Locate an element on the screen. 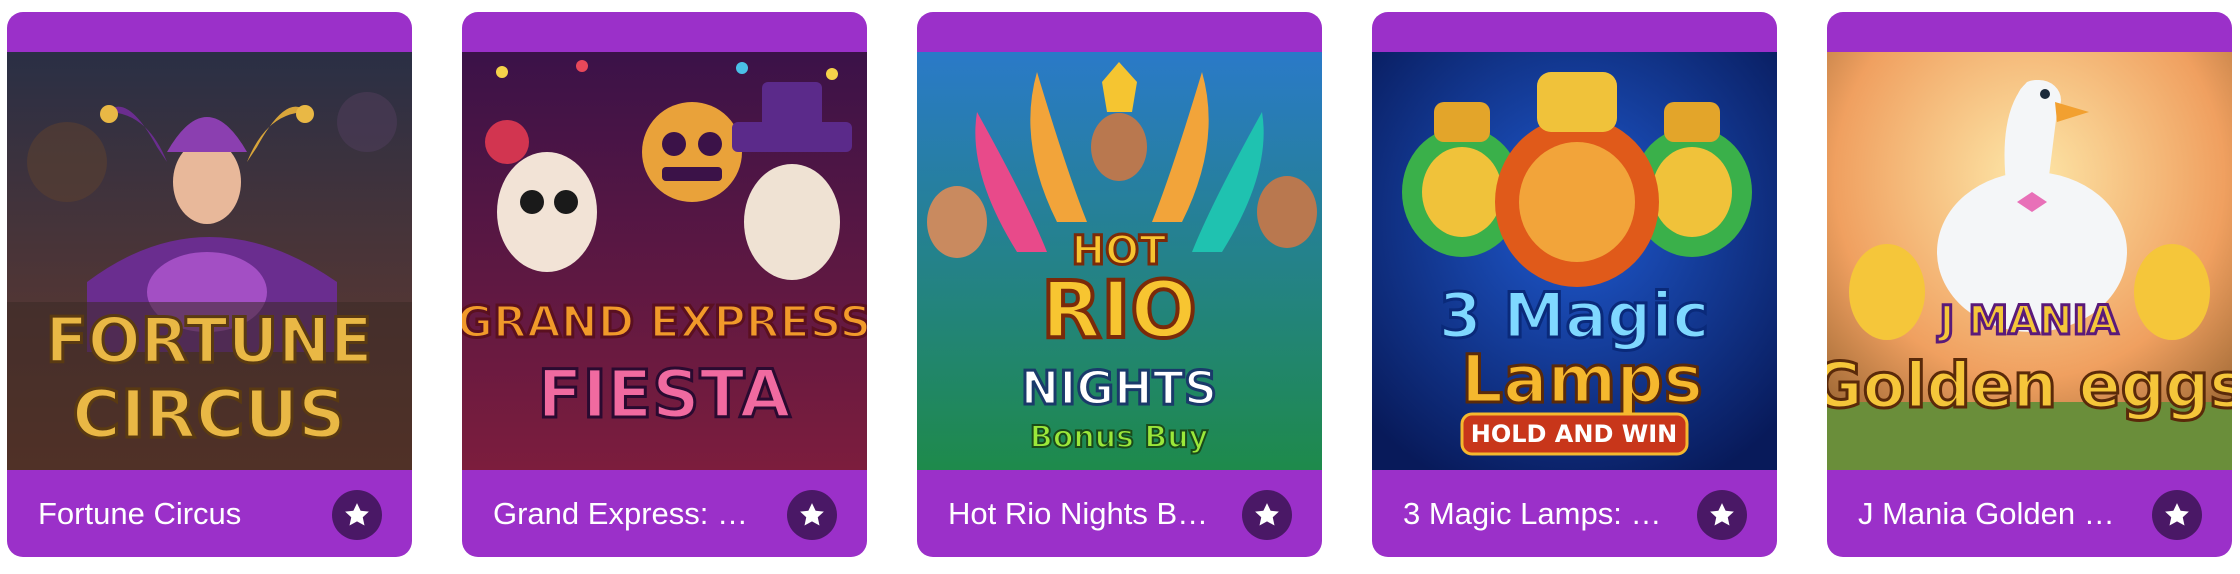 This screenshot has height=574, width=2240. game-thumbnail: FORTUNE CIRCUS is located at coordinates (209, 261).